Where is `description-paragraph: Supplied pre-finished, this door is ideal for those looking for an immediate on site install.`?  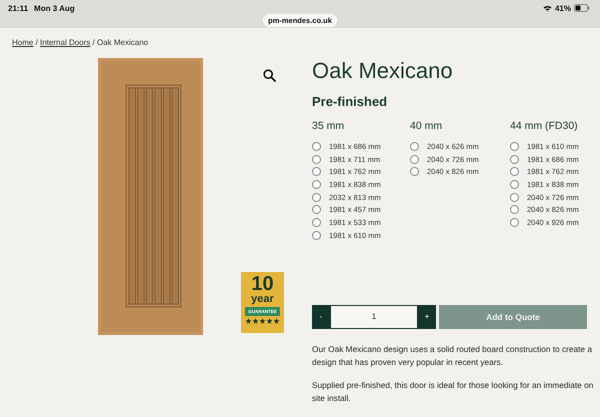 description-paragraph: Supplied pre-finished, this door is ideal for those looking for an immediate on site install. is located at coordinates (453, 391).